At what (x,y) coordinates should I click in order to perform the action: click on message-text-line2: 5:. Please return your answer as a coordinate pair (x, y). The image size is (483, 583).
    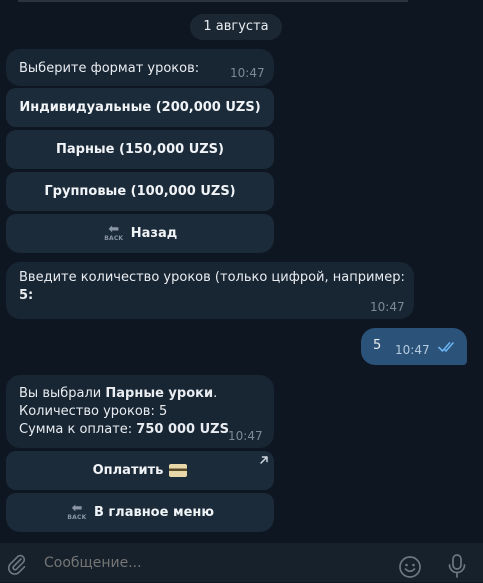
    Looking at the image, I should click on (26, 296).